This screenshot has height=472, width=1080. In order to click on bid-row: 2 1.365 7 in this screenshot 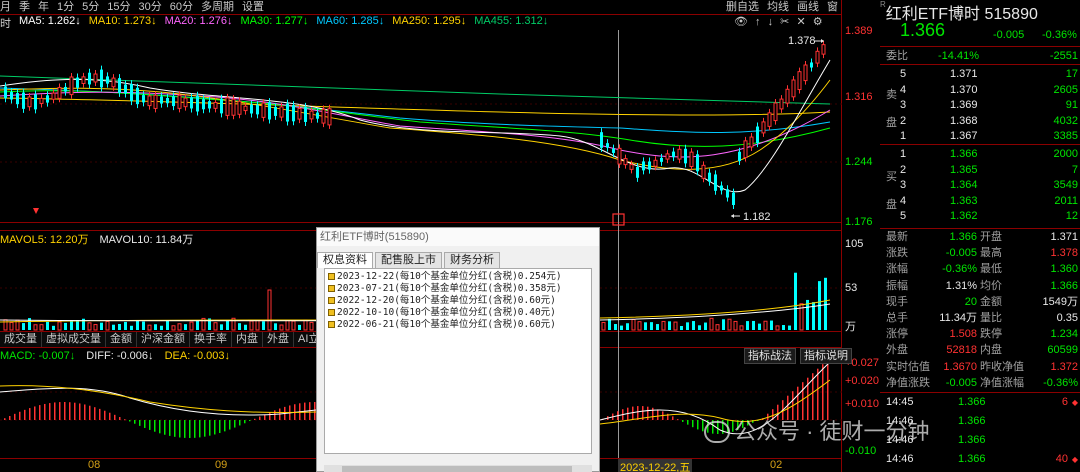, I will do `click(980, 170)`.